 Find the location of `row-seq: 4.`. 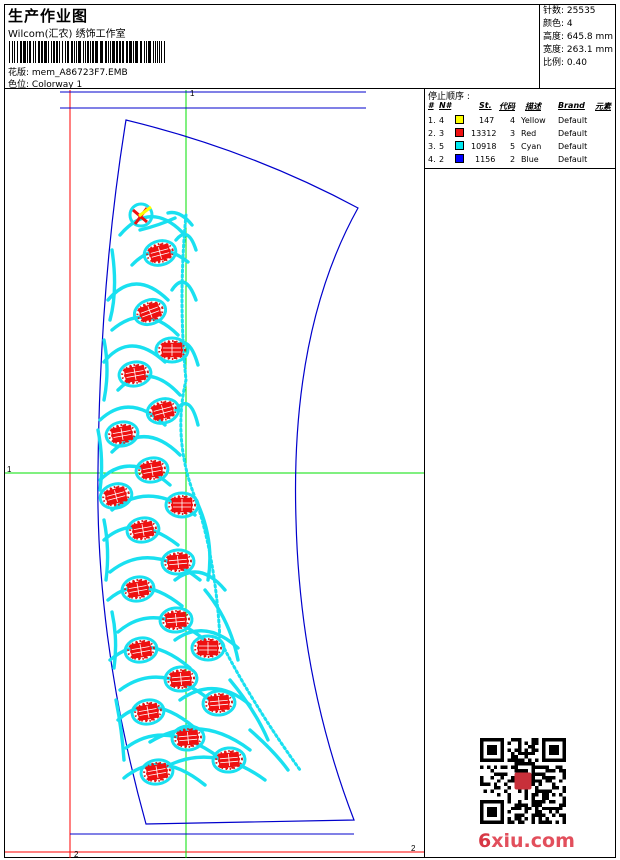

row-seq: 4. is located at coordinates (432, 159).